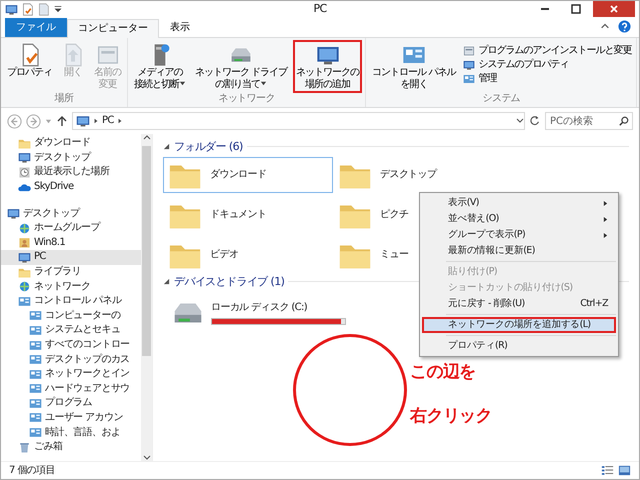 Image resolution: width=640 pixels, height=480 pixels. What do you see at coordinates (327, 66) in the screenshot?
I see `ribbon-button: ネットワークの 場所の追加` at bounding box center [327, 66].